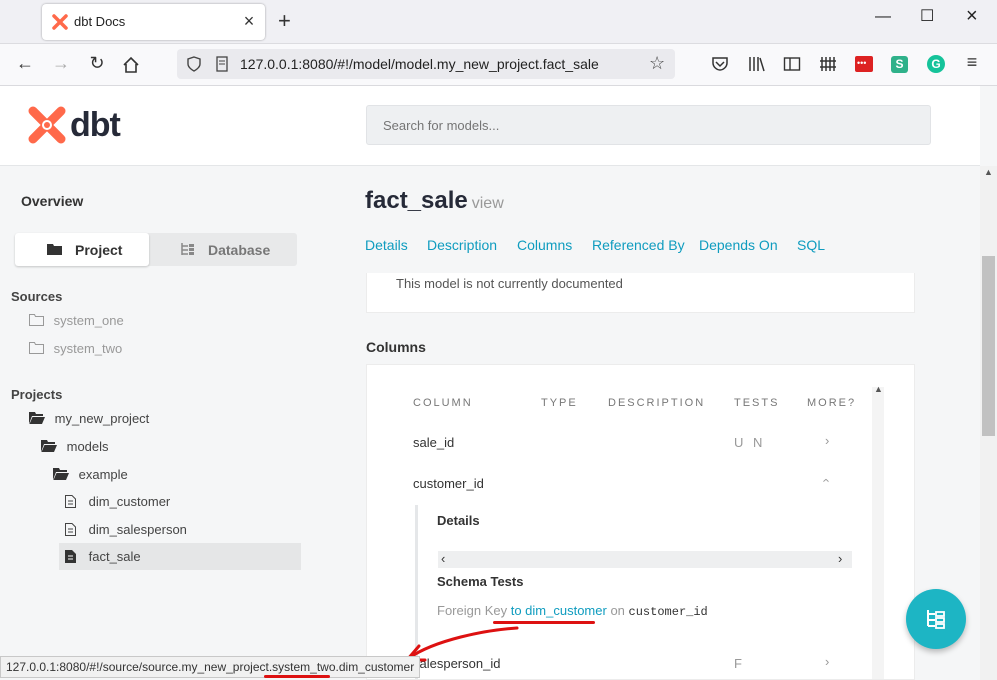 The image size is (997, 680). What do you see at coordinates (544, 245) in the screenshot?
I see `anchor-columns: Columns` at bounding box center [544, 245].